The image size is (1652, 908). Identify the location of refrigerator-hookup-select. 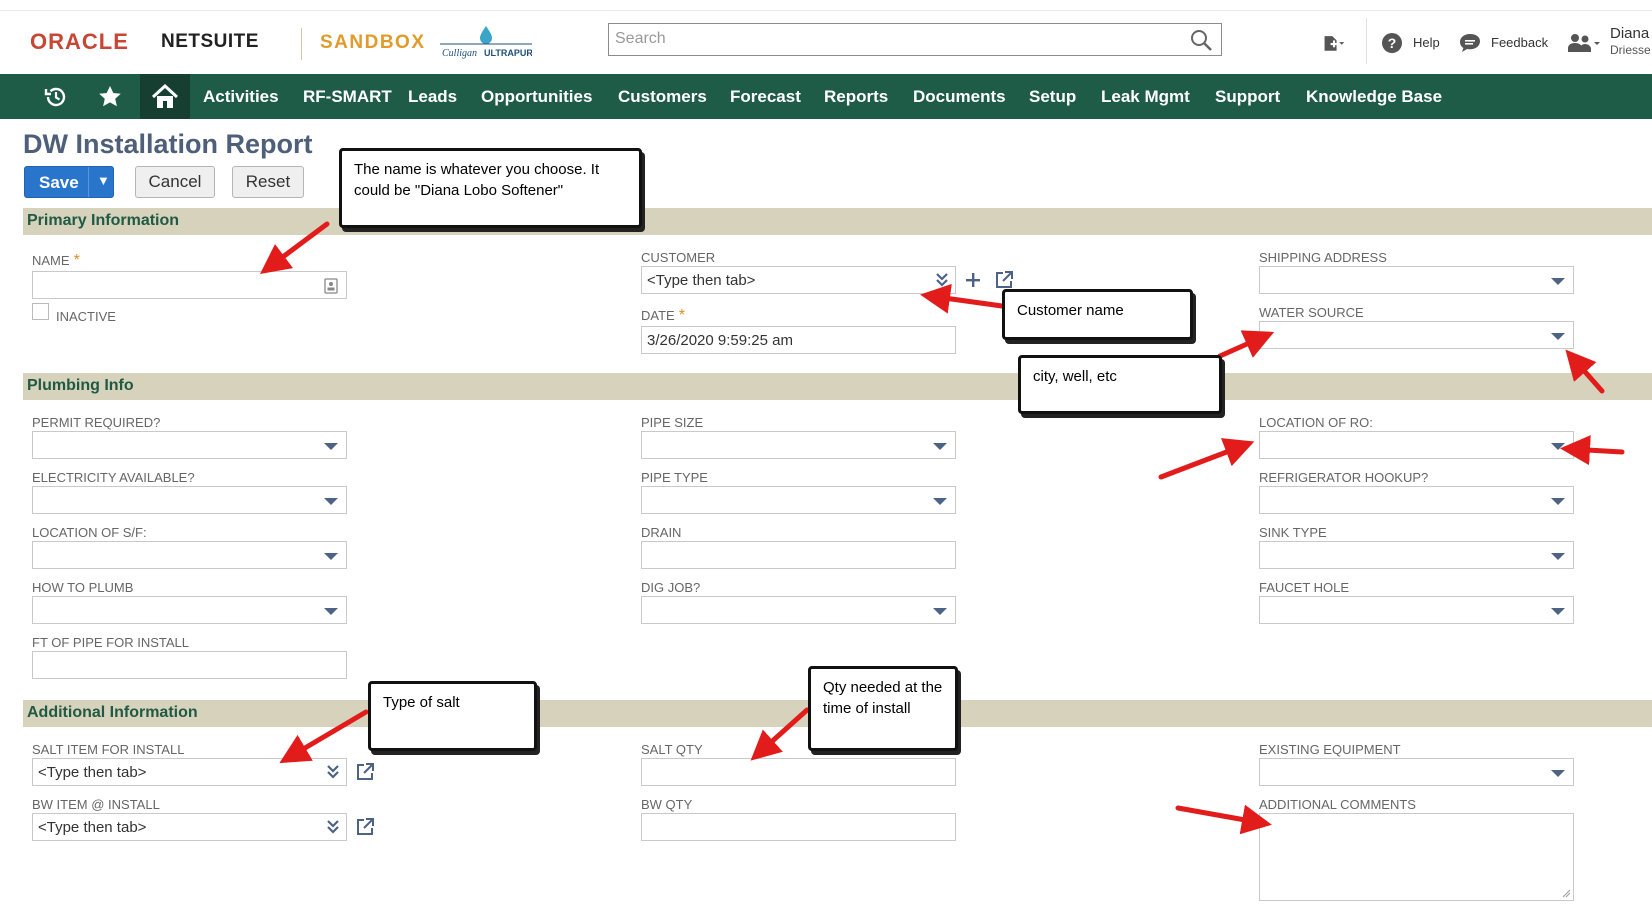
(1416, 500).